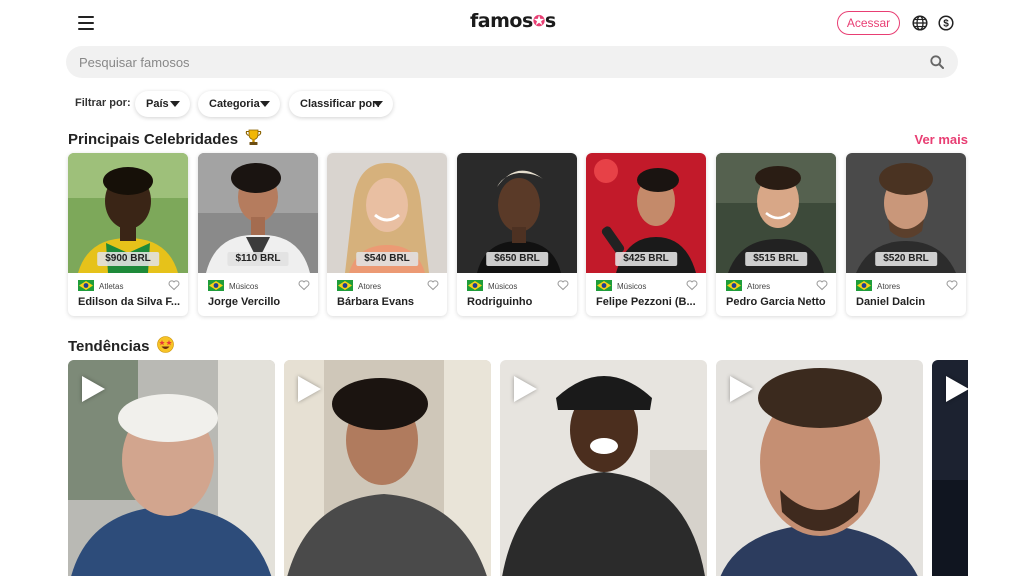  I want to click on sort-label: Classificar por:, so click(340, 104).